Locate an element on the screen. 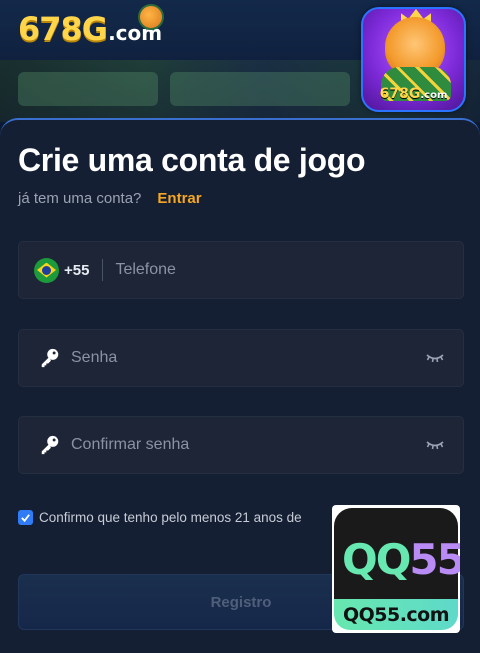 Image resolution: width=480 pixels, height=653 pixels. password-input is located at coordinates (241, 358).